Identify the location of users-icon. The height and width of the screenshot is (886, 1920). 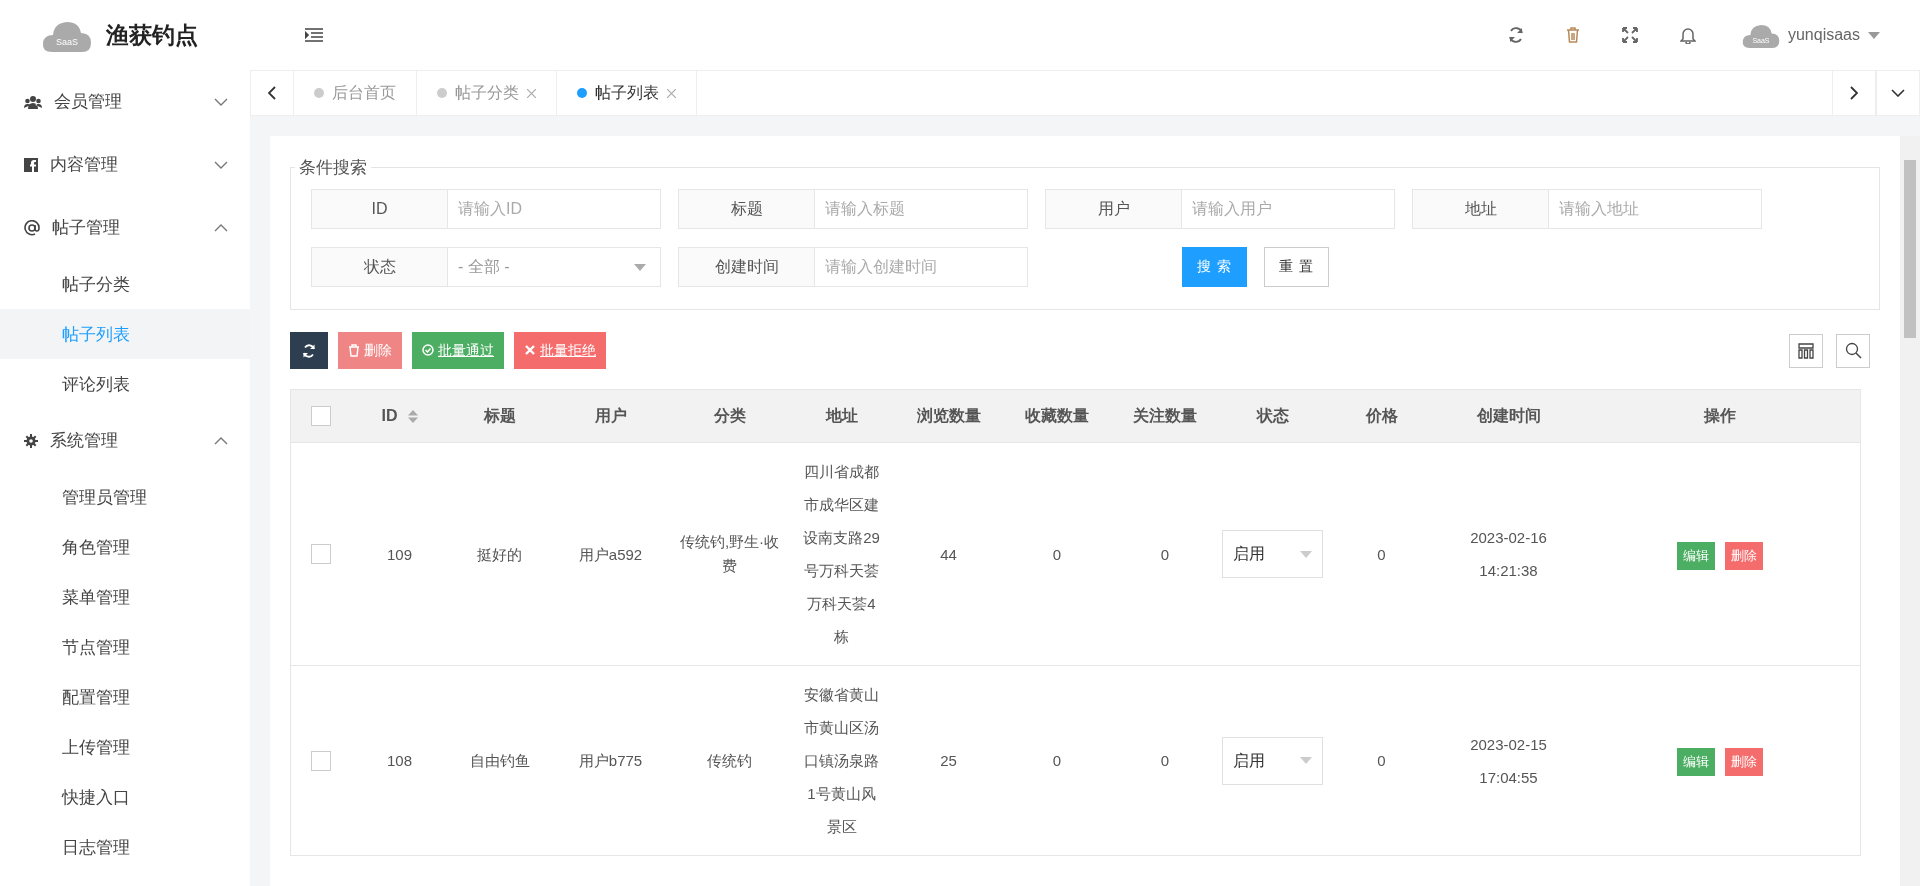
(33, 101).